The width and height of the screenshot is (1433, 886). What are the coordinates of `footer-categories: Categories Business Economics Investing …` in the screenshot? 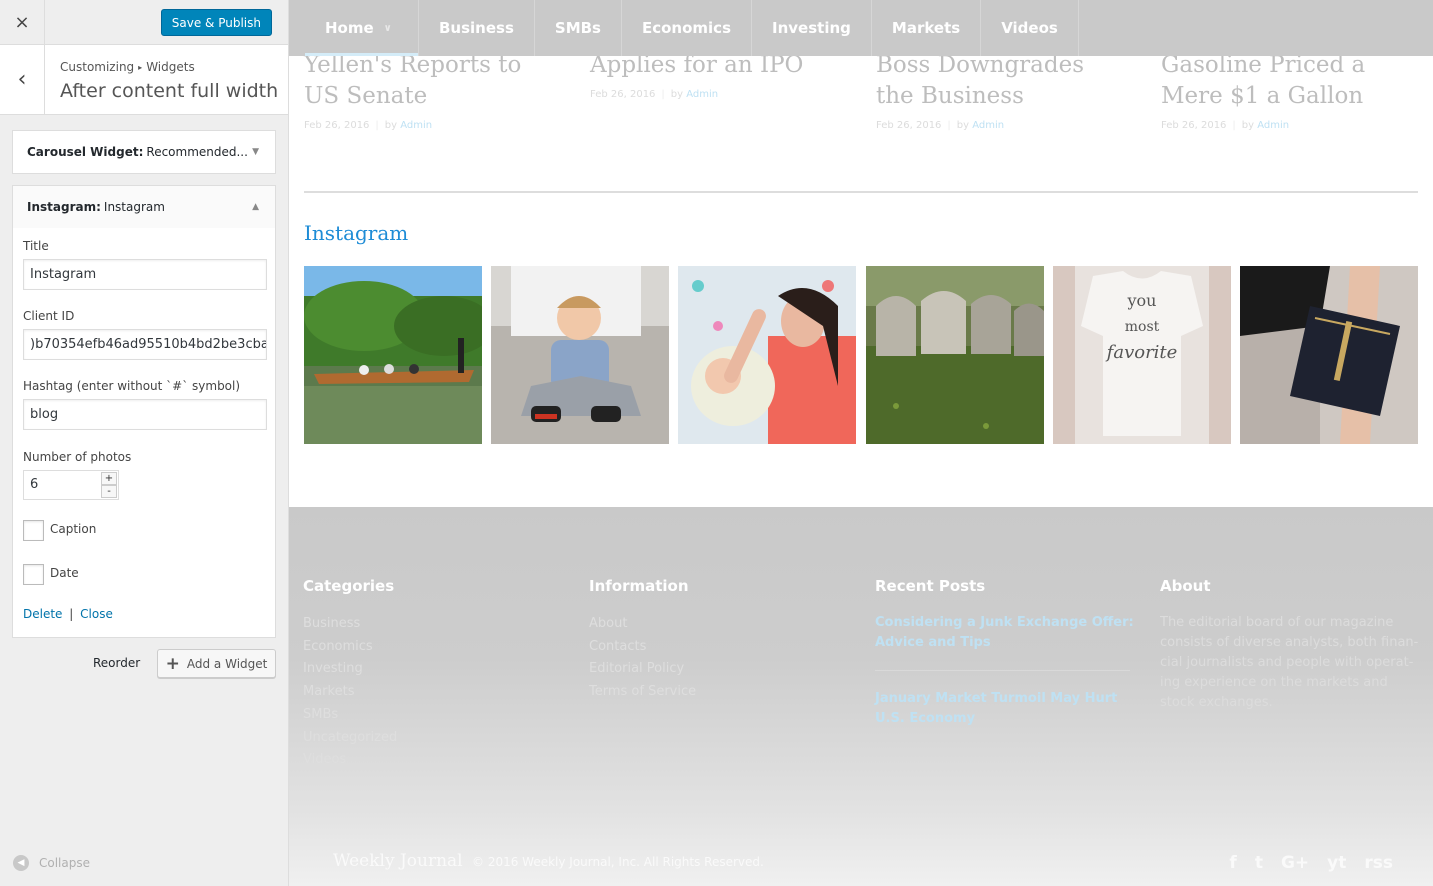 It's located at (433, 674).